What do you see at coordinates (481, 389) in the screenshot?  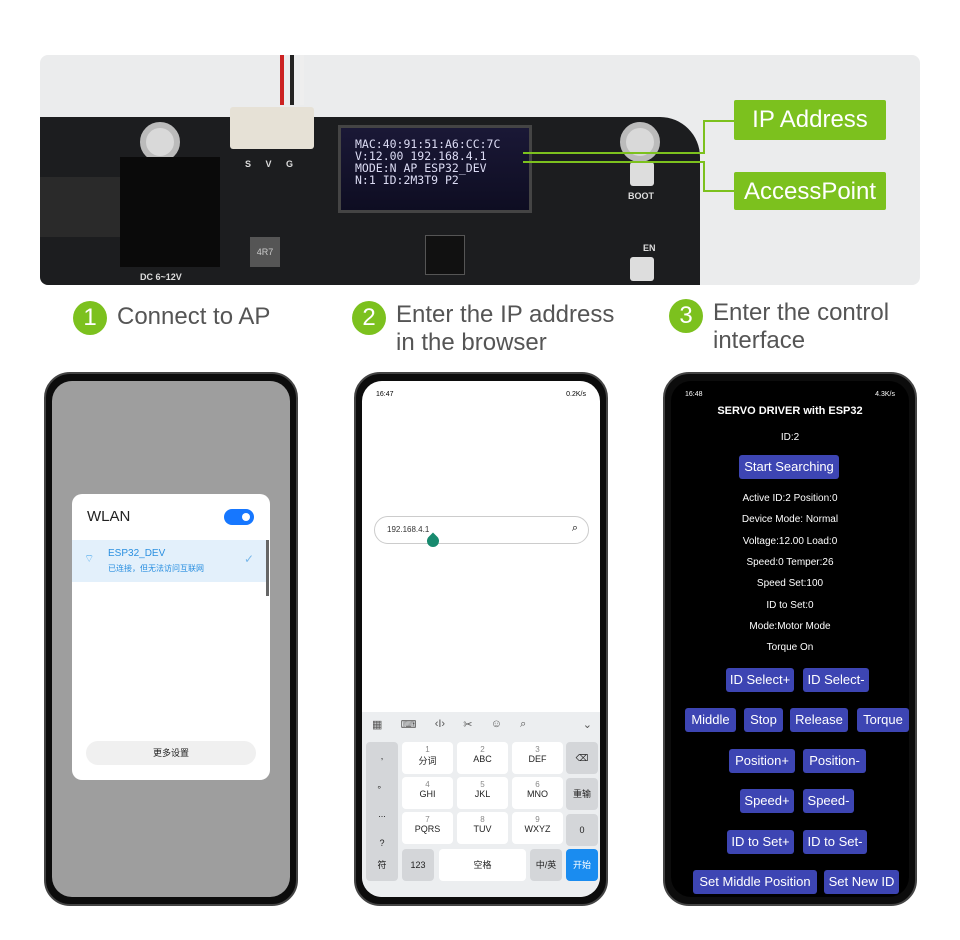 I see `status-bar: 16:47 0.2K/s` at bounding box center [481, 389].